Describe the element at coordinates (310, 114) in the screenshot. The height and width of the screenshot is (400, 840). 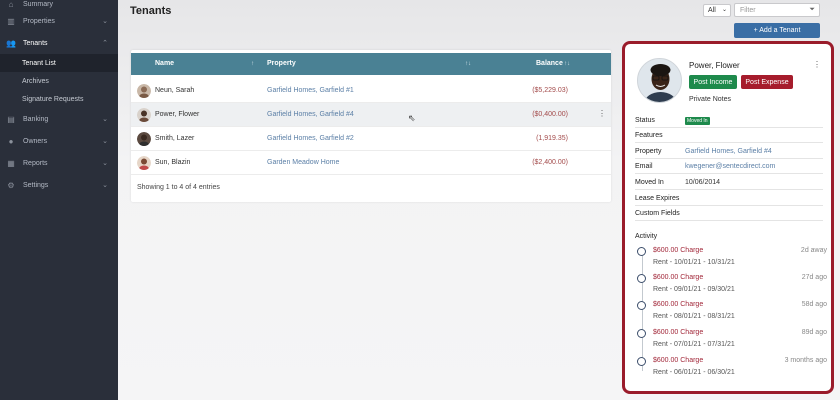
I see `tenant-property-link: Garfield Homes, Garfield #4` at that location.